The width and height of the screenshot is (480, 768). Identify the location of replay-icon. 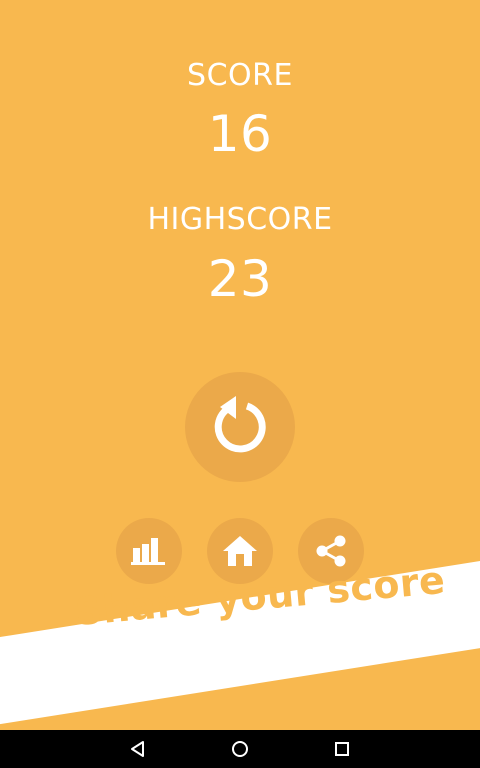
(240, 424).